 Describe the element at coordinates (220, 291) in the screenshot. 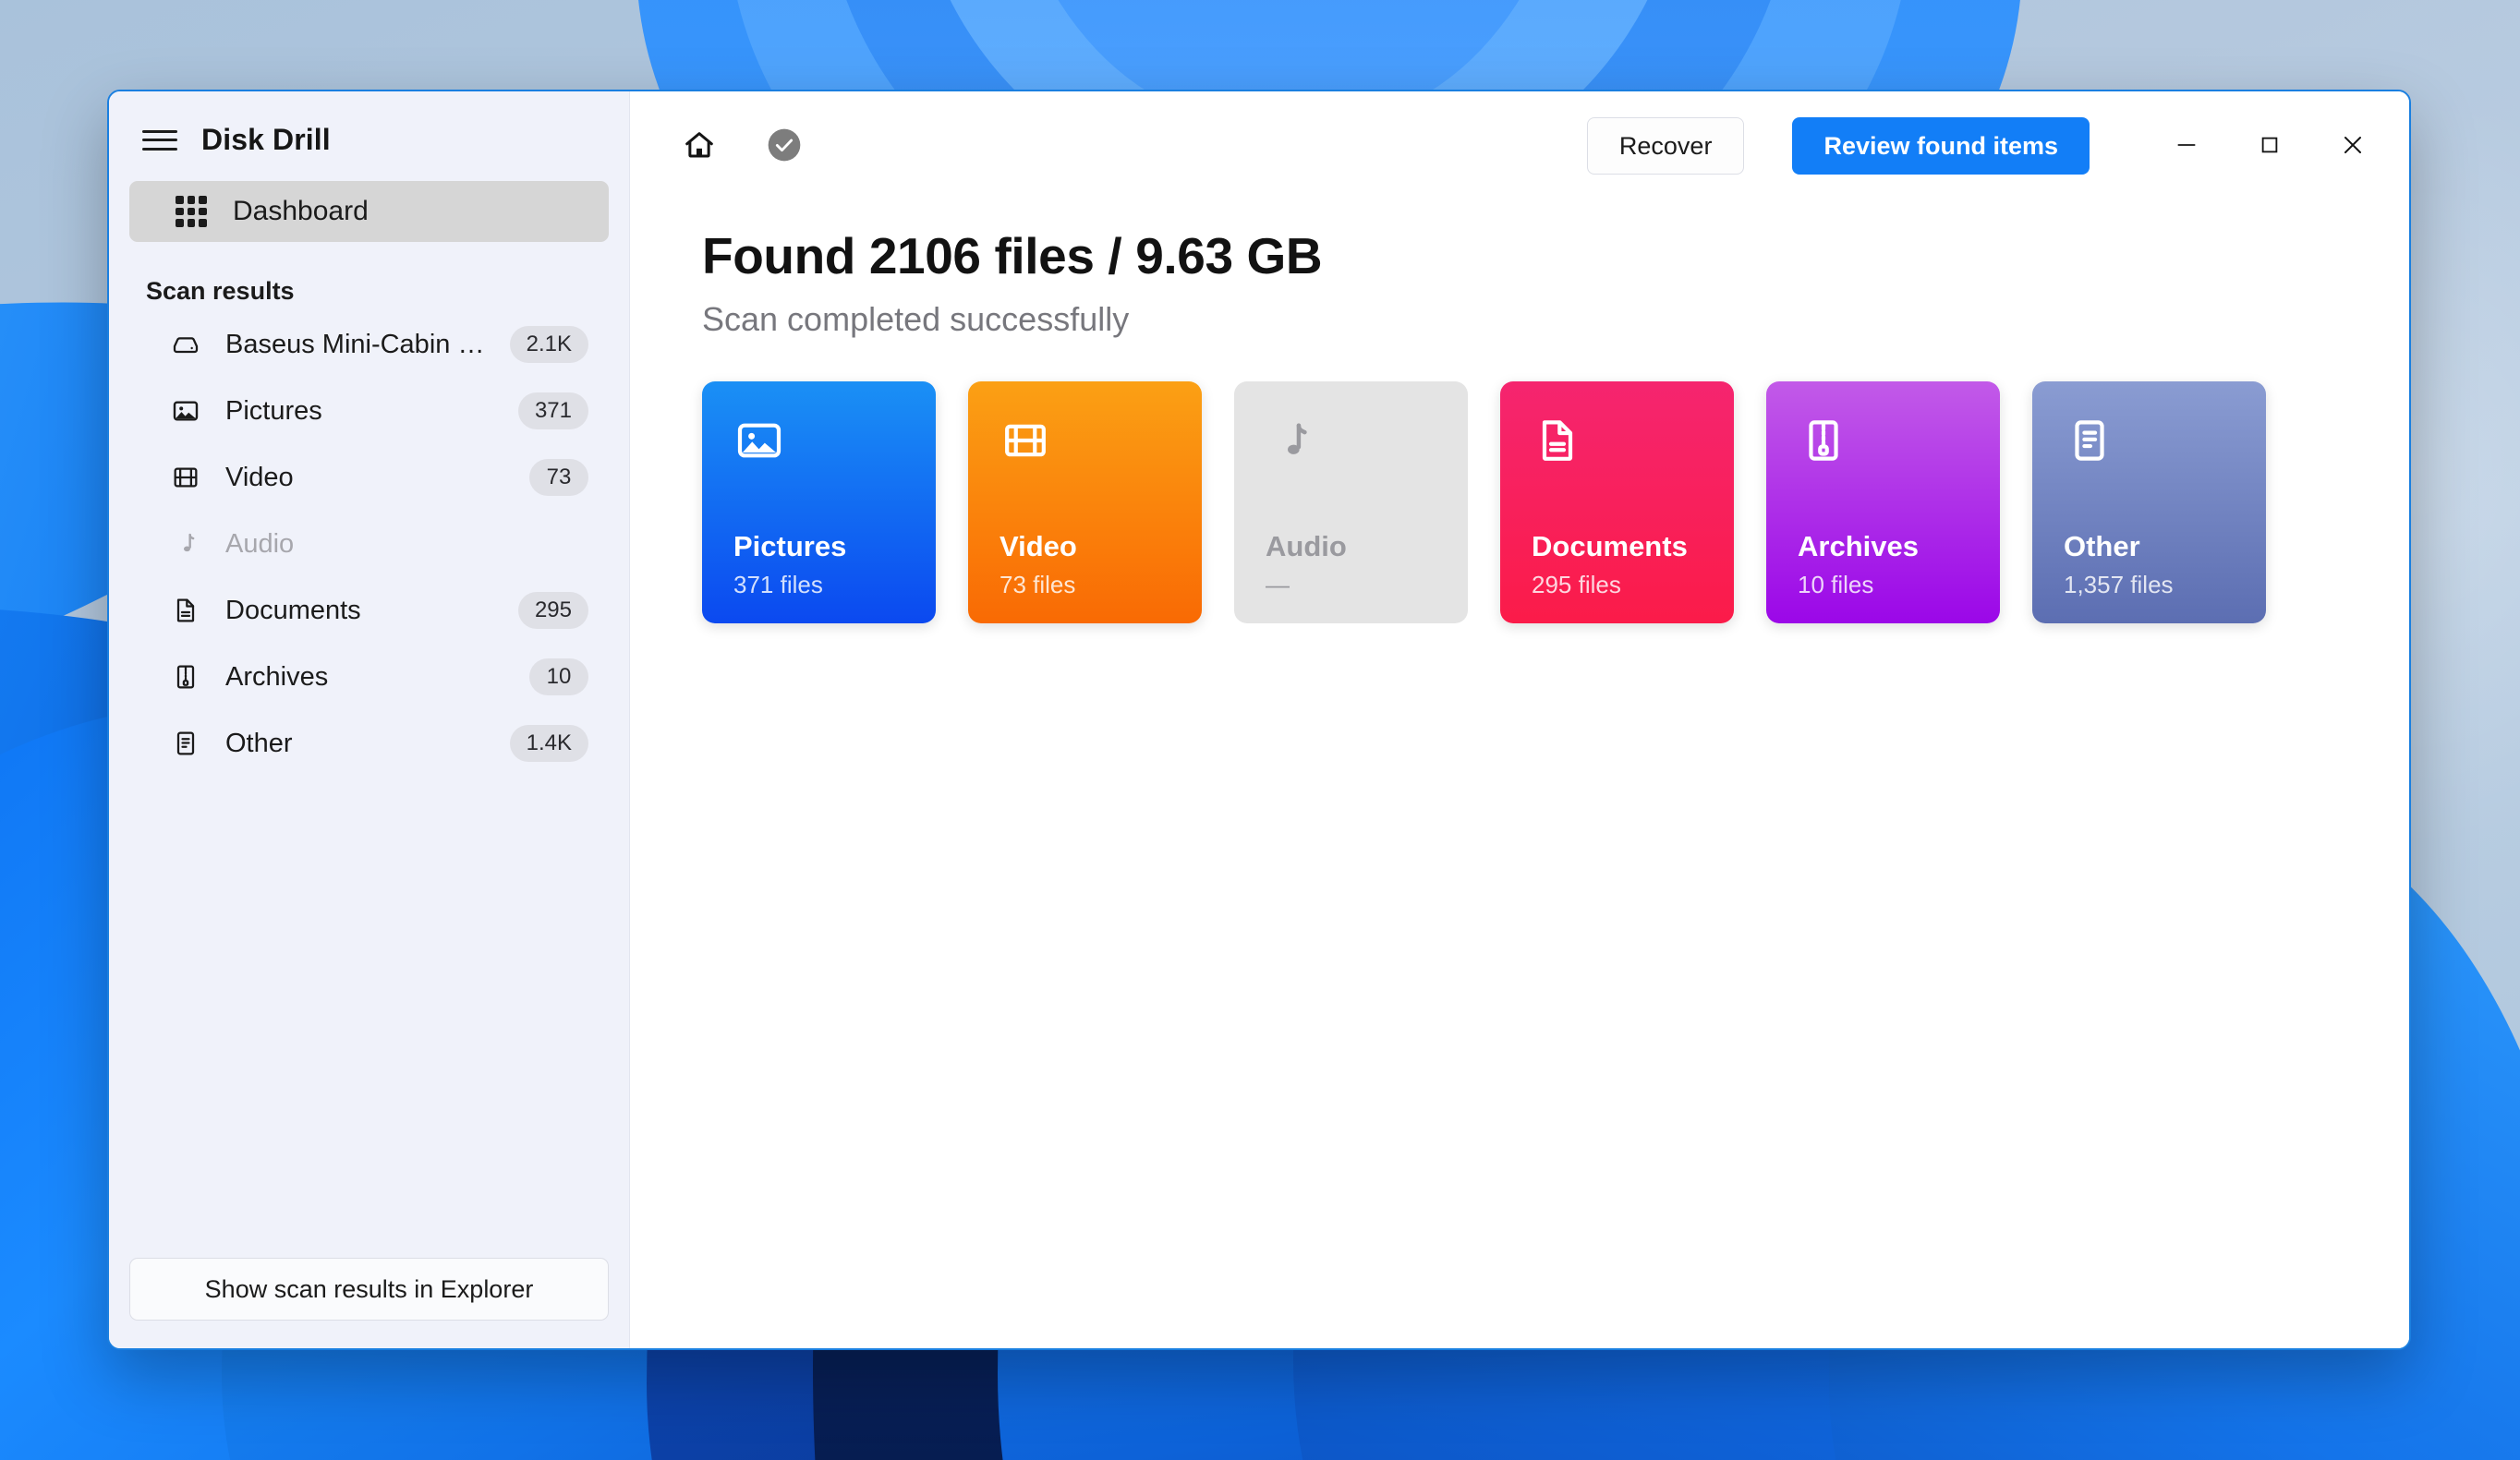

I see `sidebar-section-label: Scan results` at that location.